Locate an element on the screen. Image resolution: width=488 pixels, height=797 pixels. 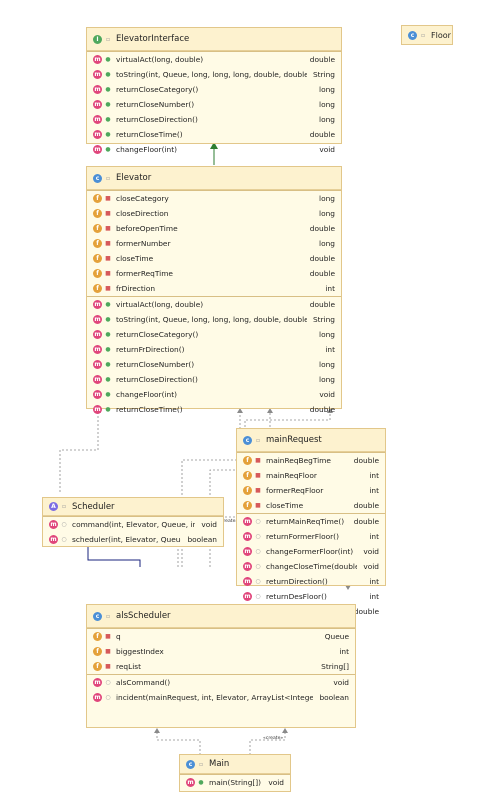
method-row: m ● returnFrDirection() int is located at coordinates (214, 349).